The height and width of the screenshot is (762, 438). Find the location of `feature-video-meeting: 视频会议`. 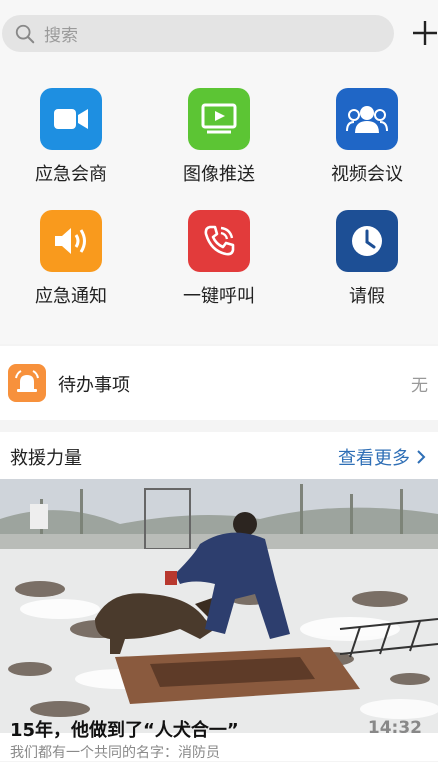

feature-video-meeting: 视频会议 is located at coordinates (367, 137).